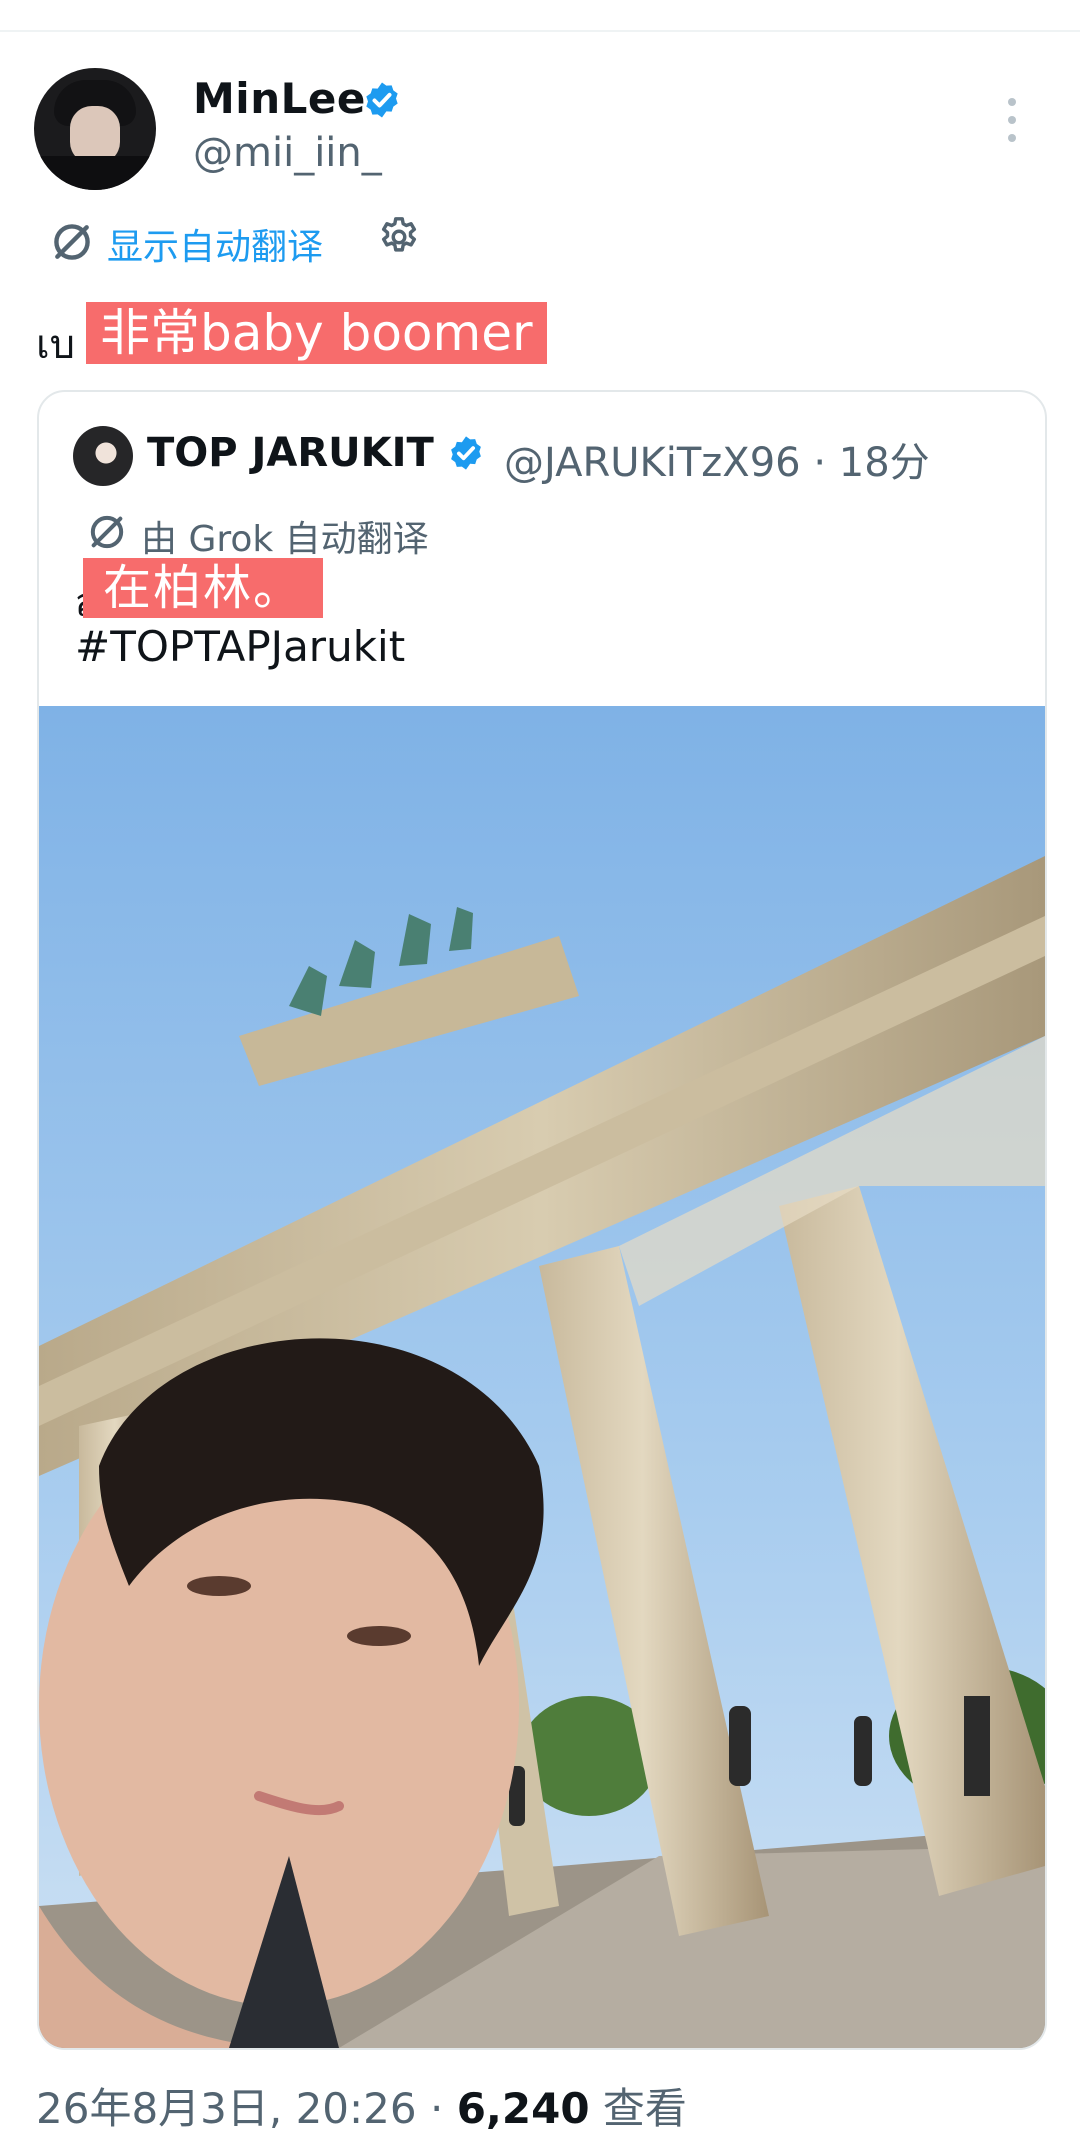 This screenshot has width=1080, height=2153. I want to click on original-text-fragment: เบ, so click(56, 345).